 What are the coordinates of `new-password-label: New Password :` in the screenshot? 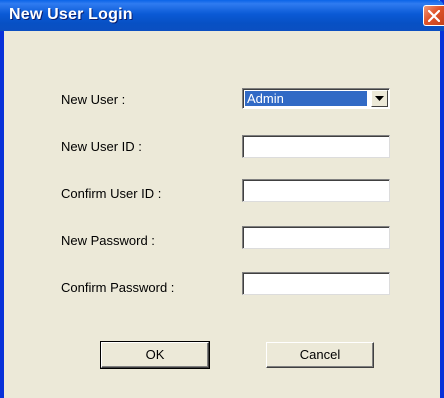 It's located at (108, 240).